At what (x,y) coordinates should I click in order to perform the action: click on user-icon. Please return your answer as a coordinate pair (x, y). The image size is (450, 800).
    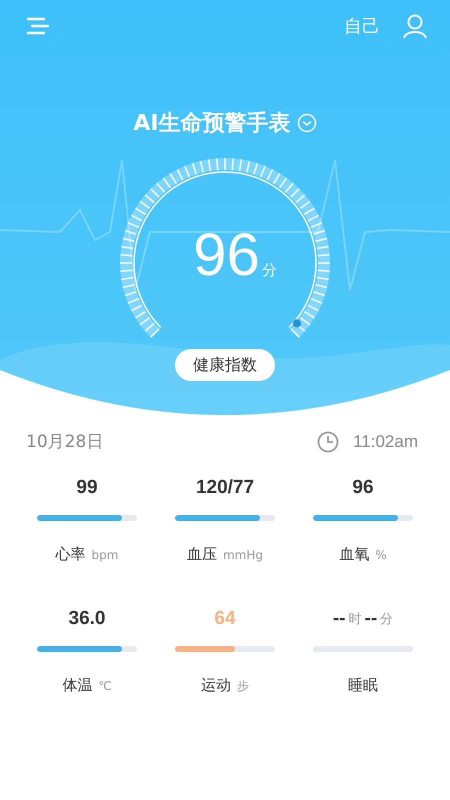
    Looking at the image, I should click on (415, 26).